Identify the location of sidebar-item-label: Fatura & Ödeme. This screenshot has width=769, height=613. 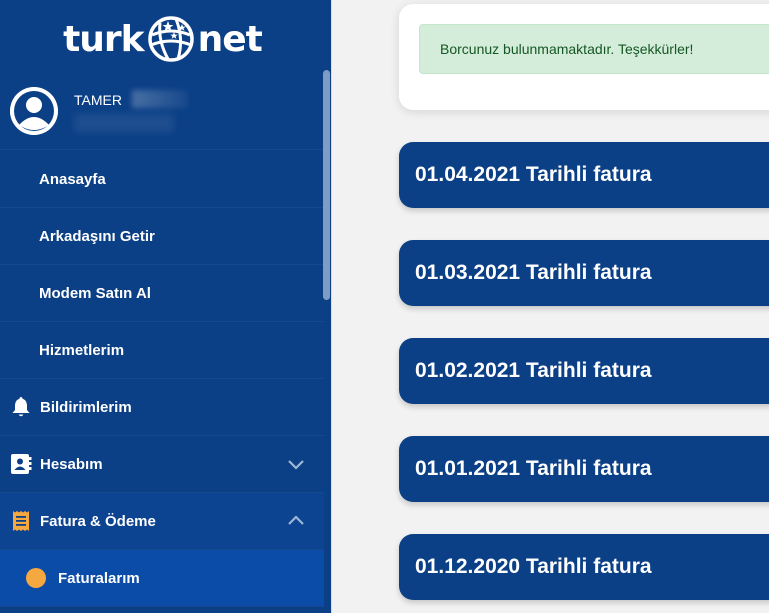
(98, 521).